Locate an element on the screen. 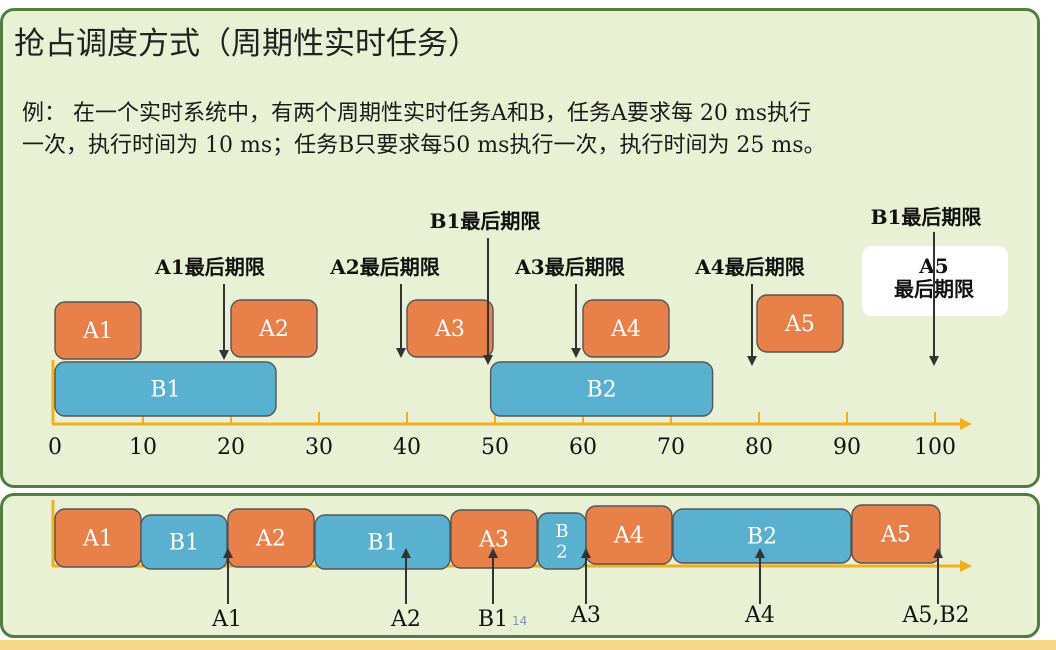 The image size is (1056, 650). top-tick-label-2: 20 is located at coordinates (231, 447).